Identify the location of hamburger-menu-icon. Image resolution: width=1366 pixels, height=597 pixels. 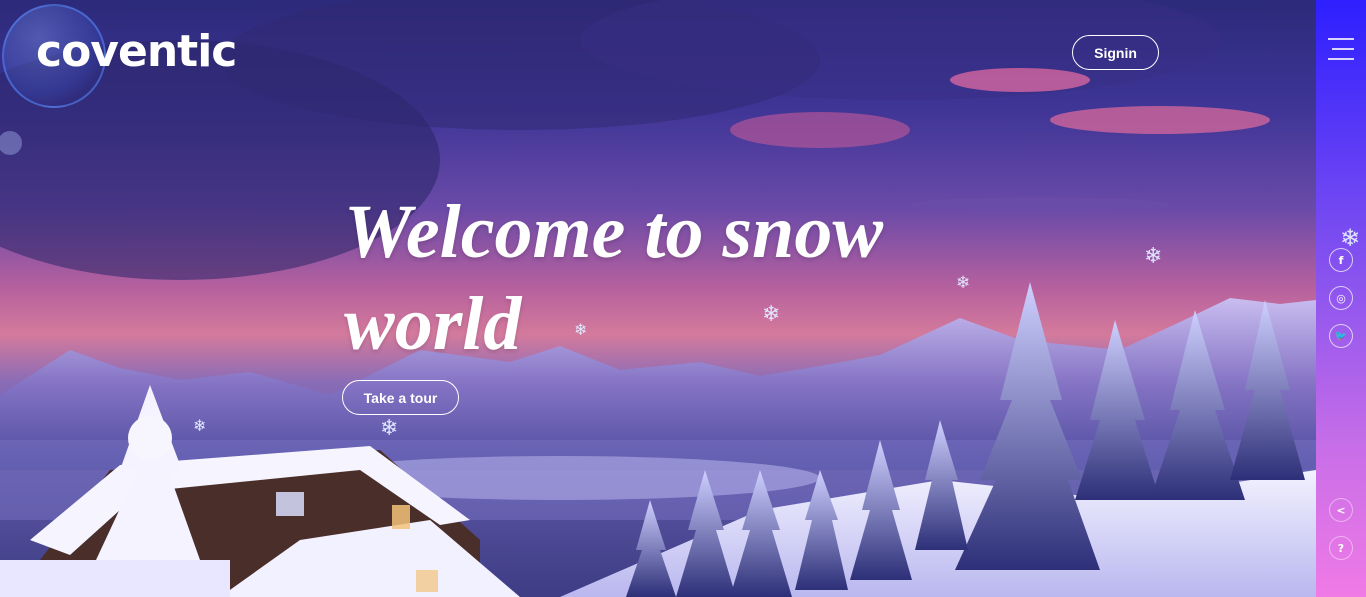
(1341, 50).